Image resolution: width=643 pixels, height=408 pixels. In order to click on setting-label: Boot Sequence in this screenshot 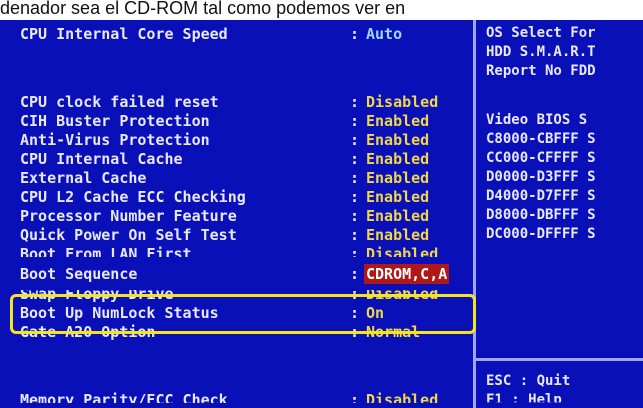, I will do `click(79, 274)`.